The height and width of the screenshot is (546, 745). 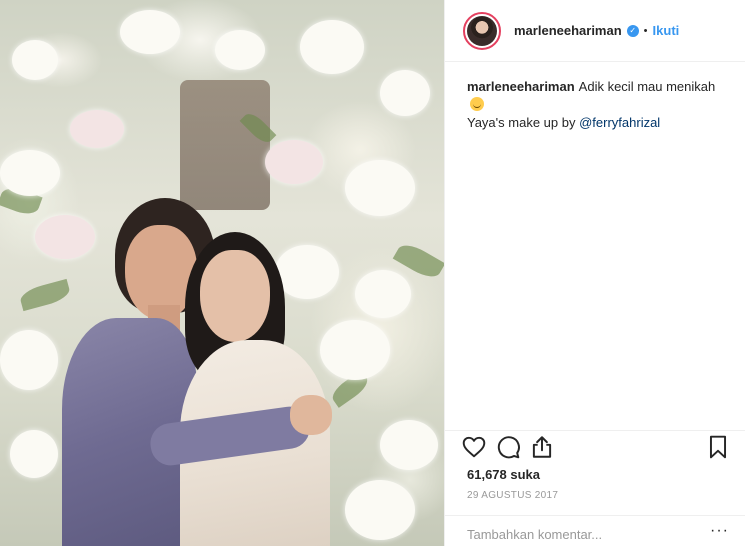 What do you see at coordinates (508, 447) in the screenshot?
I see `comment-bubble-icon` at bounding box center [508, 447].